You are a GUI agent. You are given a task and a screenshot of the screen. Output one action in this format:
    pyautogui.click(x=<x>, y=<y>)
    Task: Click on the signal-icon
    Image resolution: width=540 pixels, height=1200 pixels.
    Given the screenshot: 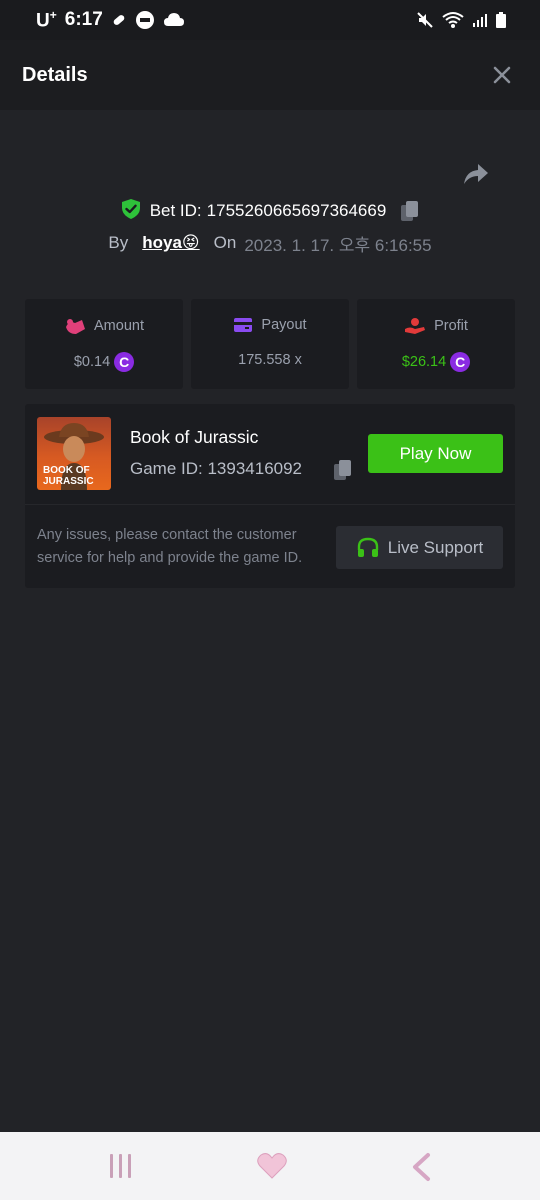 What is the action you would take?
    pyautogui.click(x=480, y=20)
    